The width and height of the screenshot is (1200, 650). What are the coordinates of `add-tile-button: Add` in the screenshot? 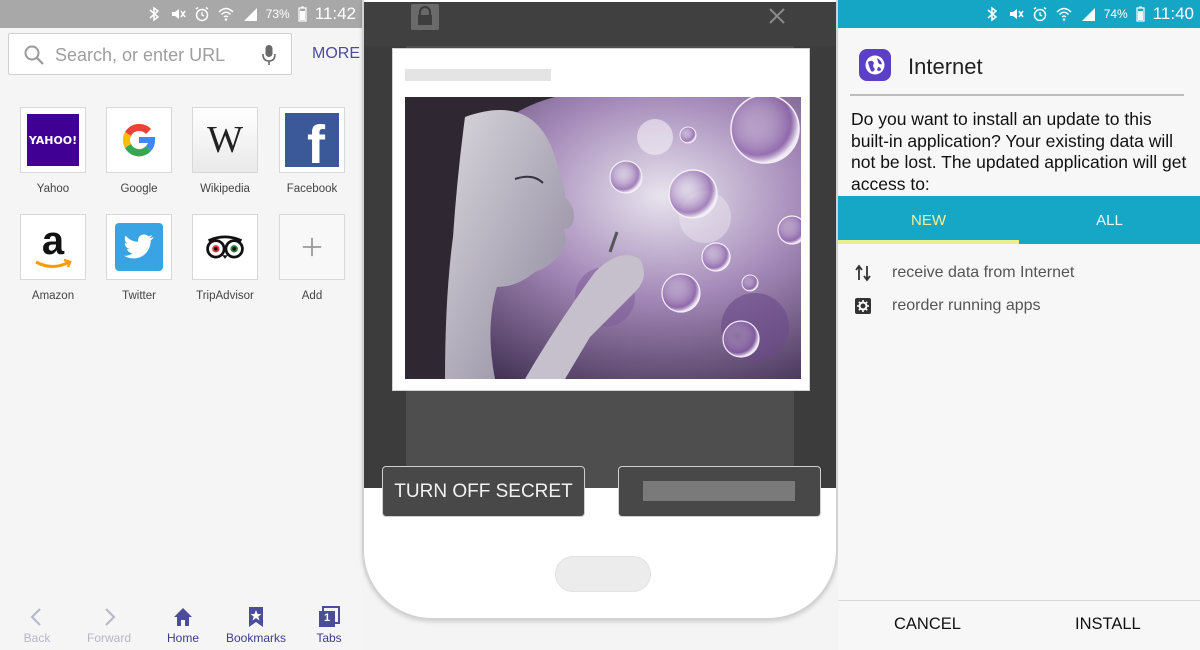 It's located at (313, 258).